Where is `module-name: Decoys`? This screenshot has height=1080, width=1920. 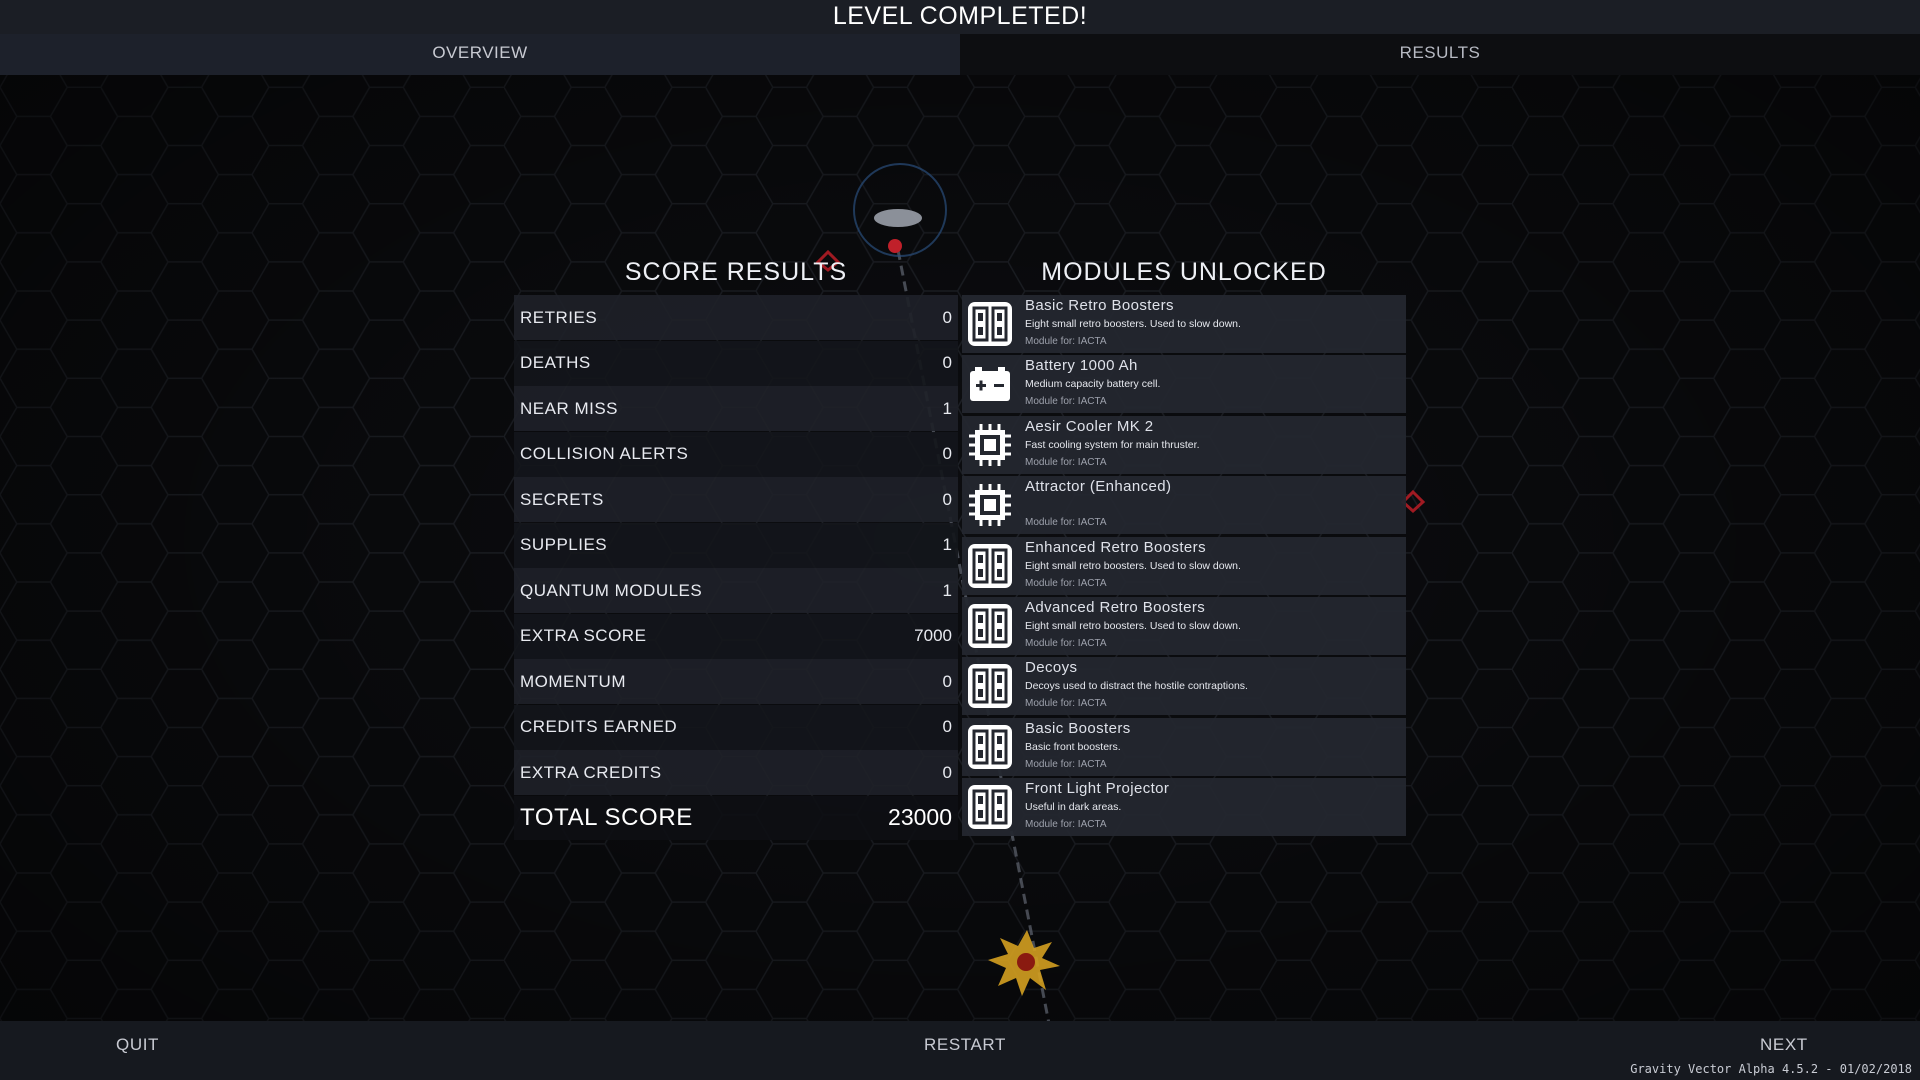 module-name: Decoys is located at coordinates (1051, 668).